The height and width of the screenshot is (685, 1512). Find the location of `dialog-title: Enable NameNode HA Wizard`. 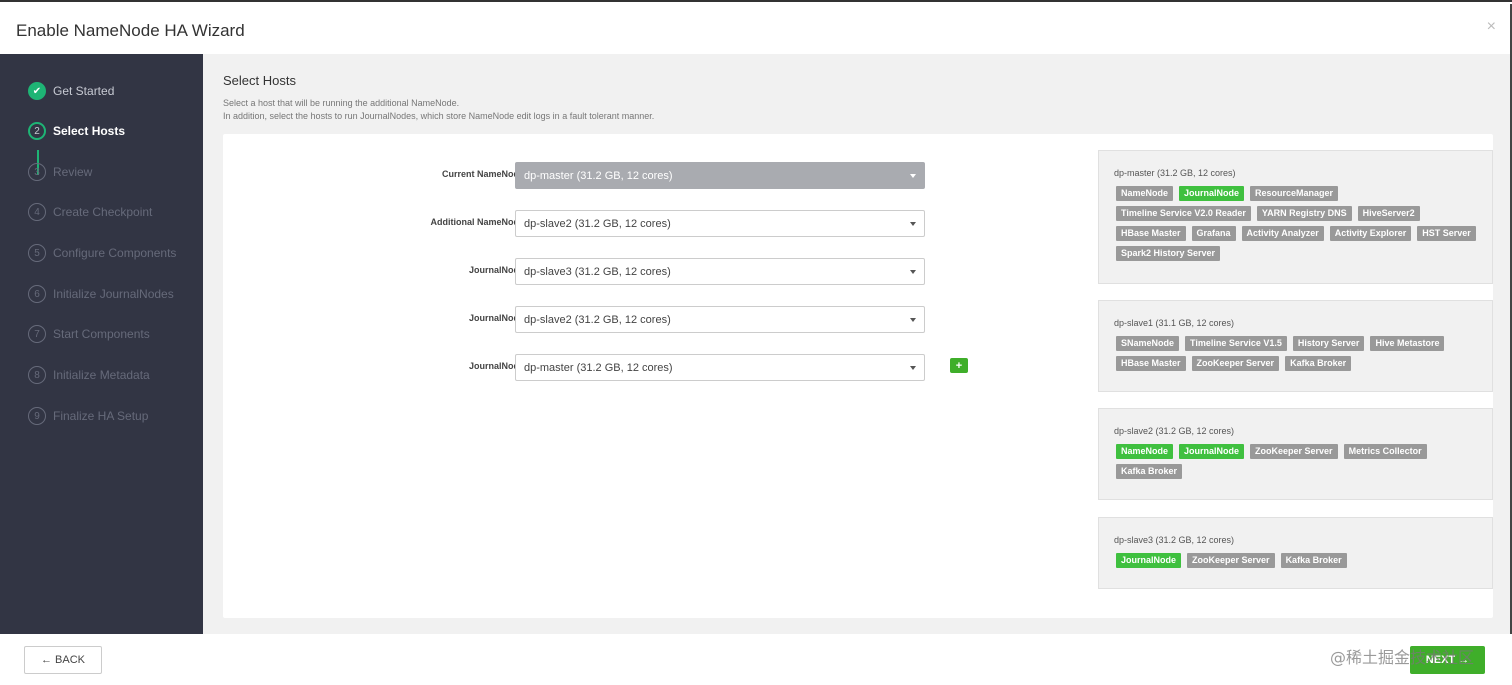

dialog-title: Enable NameNode HA Wizard is located at coordinates (130, 30).